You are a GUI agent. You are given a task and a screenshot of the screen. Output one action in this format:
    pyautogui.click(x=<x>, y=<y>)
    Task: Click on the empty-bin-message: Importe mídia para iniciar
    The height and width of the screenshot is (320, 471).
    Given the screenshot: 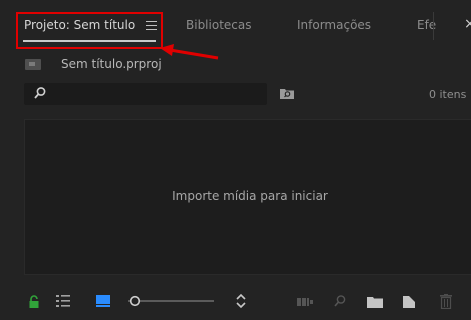 What is the action you would take?
    pyautogui.click(x=250, y=196)
    